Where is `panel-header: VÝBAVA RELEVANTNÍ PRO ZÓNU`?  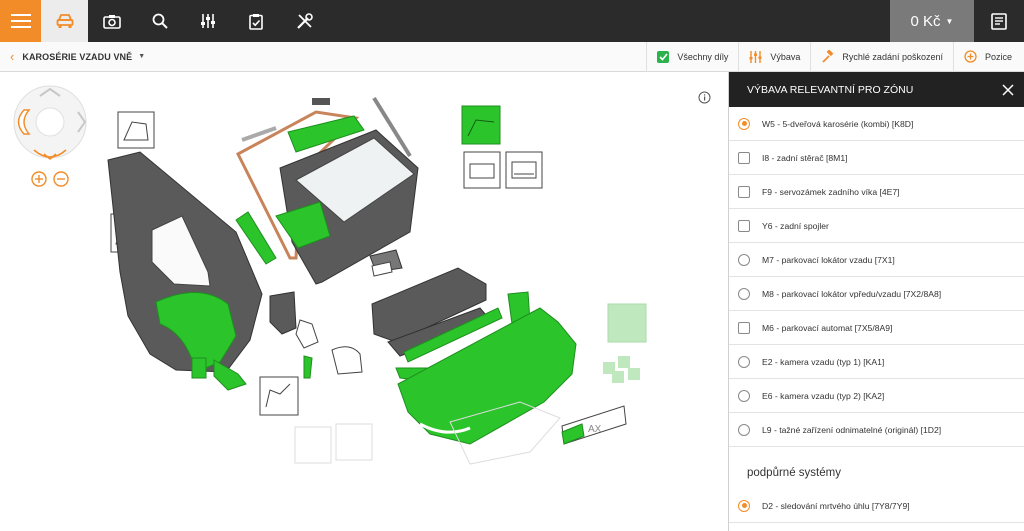 panel-header: VÝBAVA RELEVANTNÍ PRO ZÓNU is located at coordinates (876, 89).